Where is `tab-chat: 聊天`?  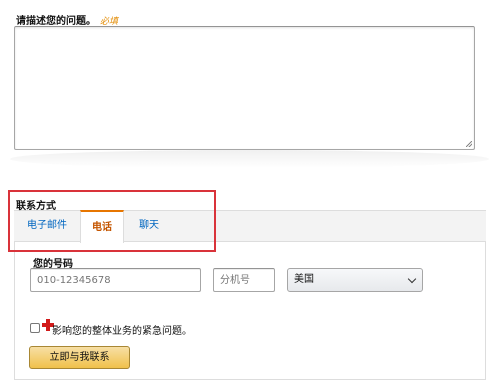
tab-chat: 聊天 is located at coordinates (149, 226).